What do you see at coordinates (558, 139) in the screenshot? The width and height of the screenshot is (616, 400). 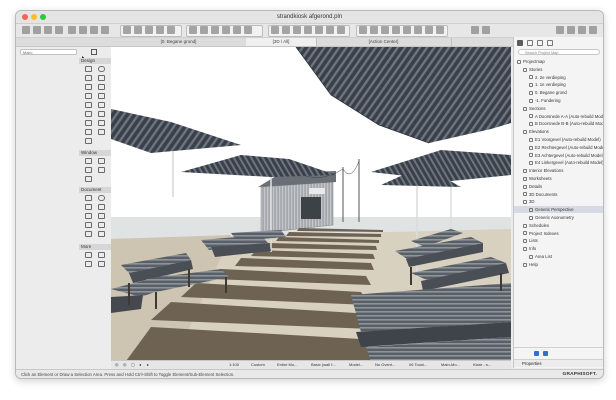 I see `project-map-item: E1 Voorgevel (Auto-rebuild Model)` at bounding box center [558, 139].